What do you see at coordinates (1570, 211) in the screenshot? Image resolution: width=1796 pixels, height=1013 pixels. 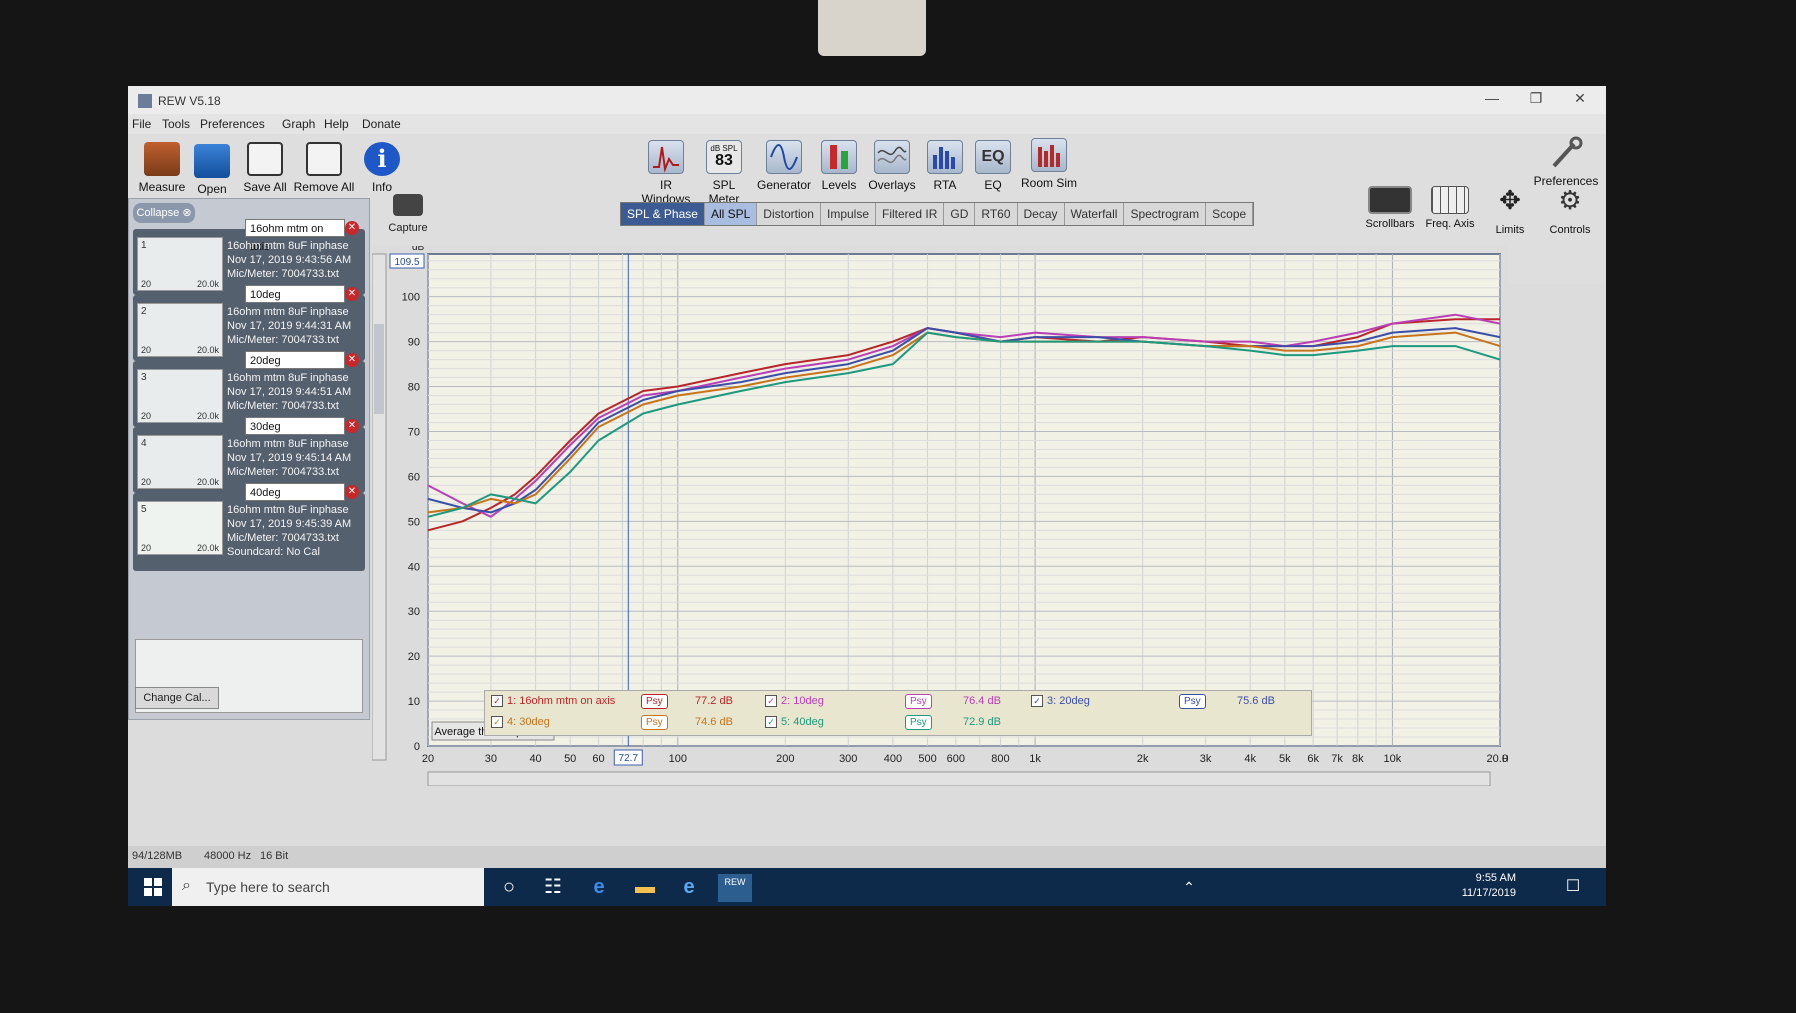 I see `controls-button: ⚙ Controls` at bounding box center [1570, 211].